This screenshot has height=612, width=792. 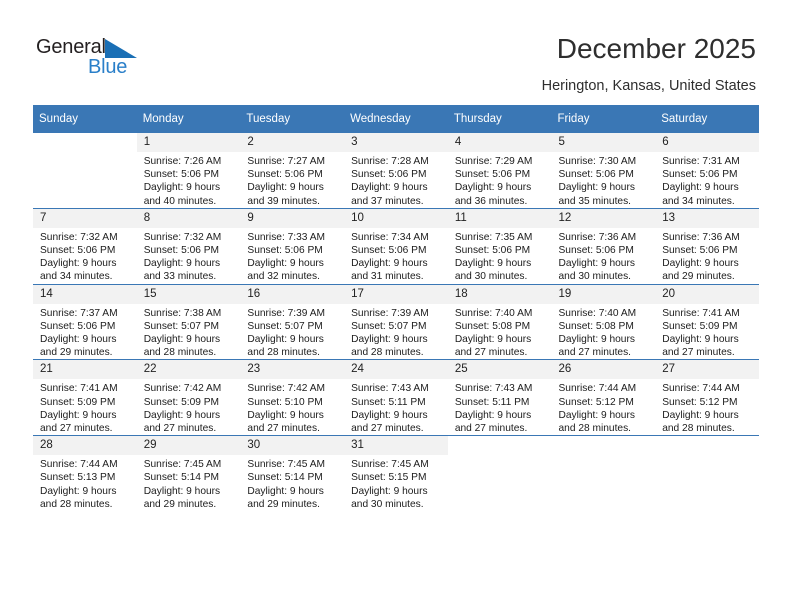 What do you see at coordinates (492, 326) in the screenshot?
I see `sunset-text: Sunset: 5:08 PM` at bounding box center [492, 326].